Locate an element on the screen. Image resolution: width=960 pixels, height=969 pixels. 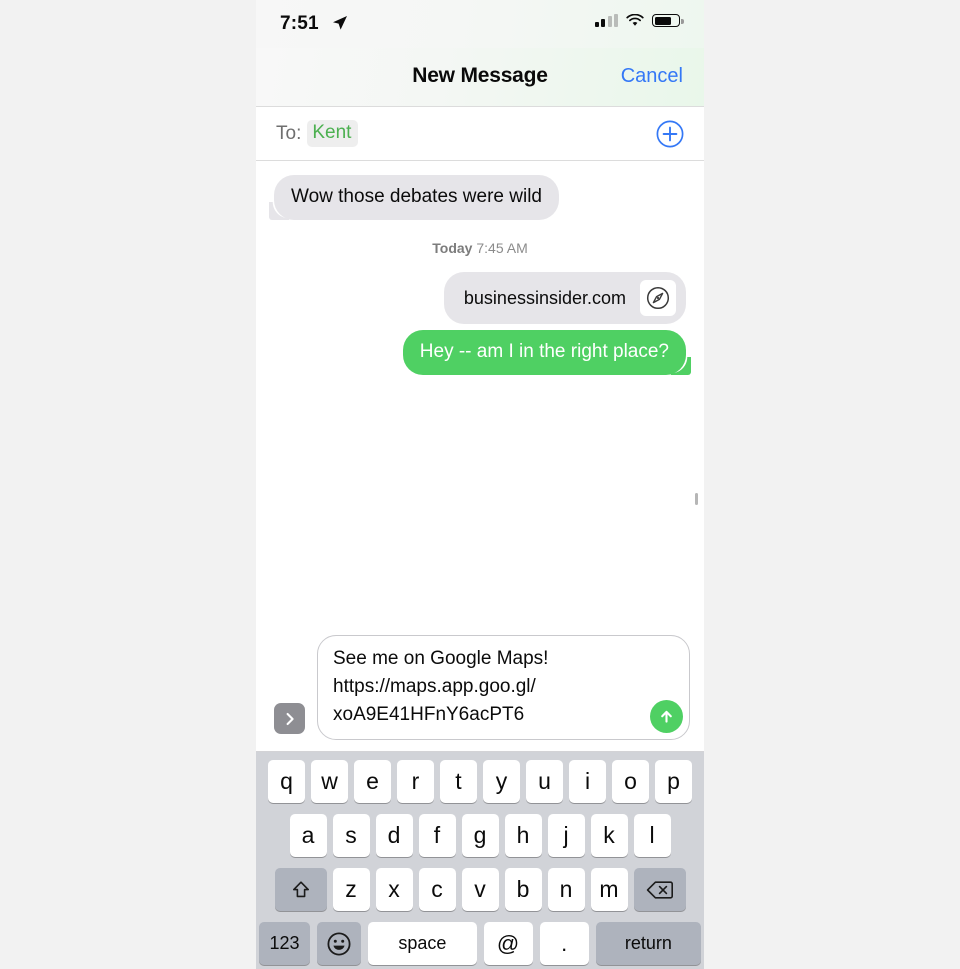
key-d: d is located at coordinates (394, 835).